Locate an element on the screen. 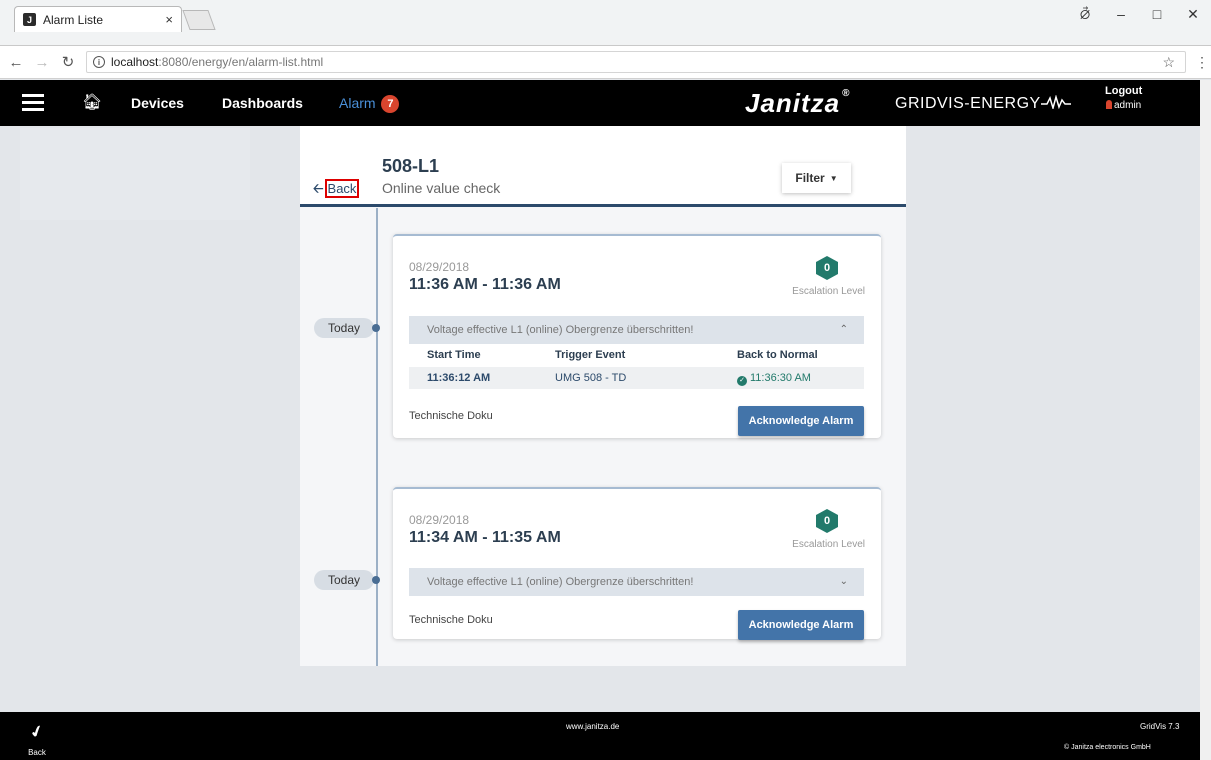  timeline-line is located at coordinates (377, 437).